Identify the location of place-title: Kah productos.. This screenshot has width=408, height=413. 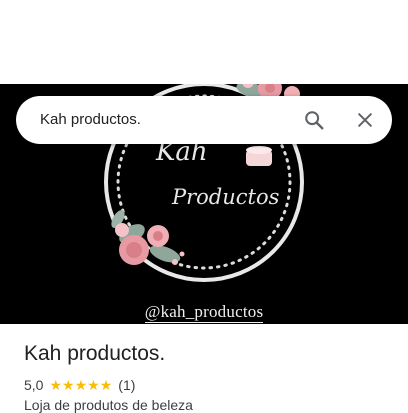
(95, 353).